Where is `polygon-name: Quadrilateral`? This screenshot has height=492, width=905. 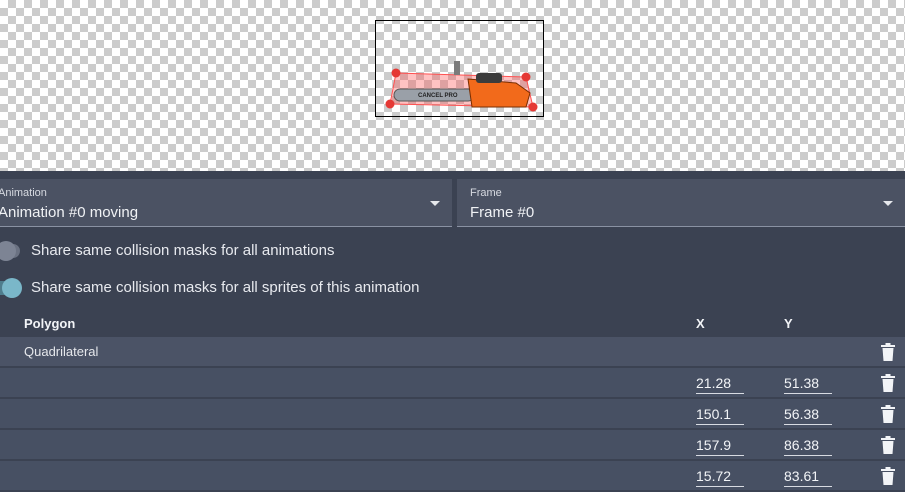
polygon-name: Quadrilateral is located at coordinates (61, 351).